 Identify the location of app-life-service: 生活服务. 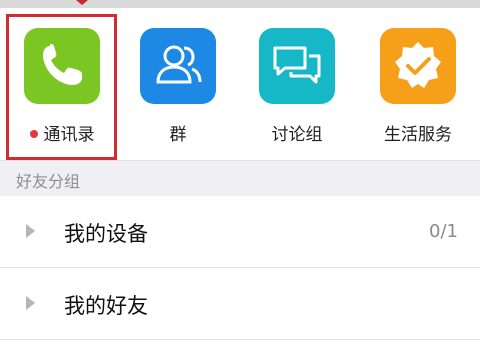
(418, 86).